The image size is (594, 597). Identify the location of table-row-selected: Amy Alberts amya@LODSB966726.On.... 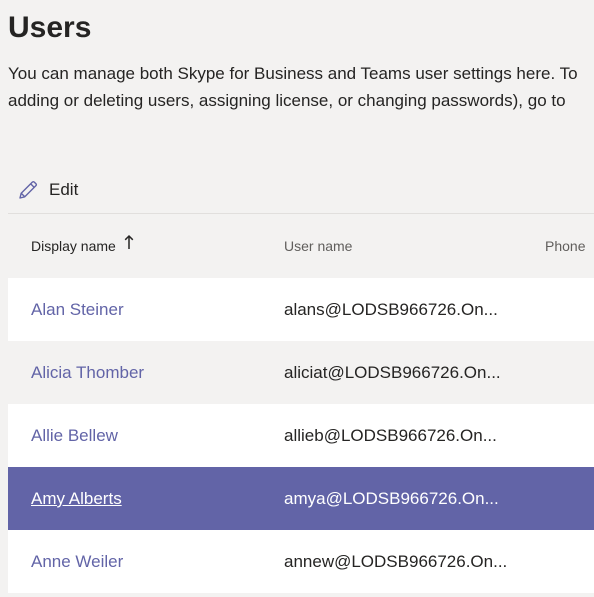
(301, 498).